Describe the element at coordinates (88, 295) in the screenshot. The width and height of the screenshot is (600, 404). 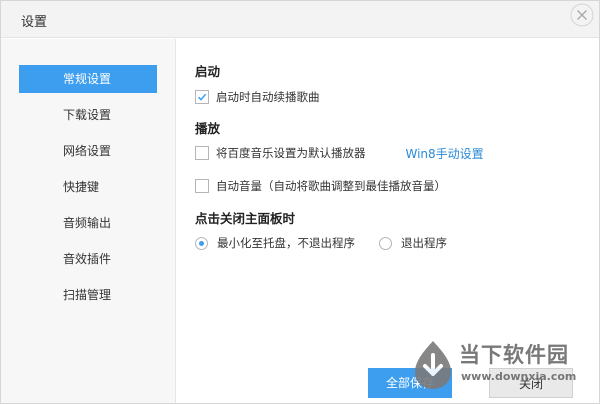
I see `sidebar-item-scan-management: 扫描管理` at that location.